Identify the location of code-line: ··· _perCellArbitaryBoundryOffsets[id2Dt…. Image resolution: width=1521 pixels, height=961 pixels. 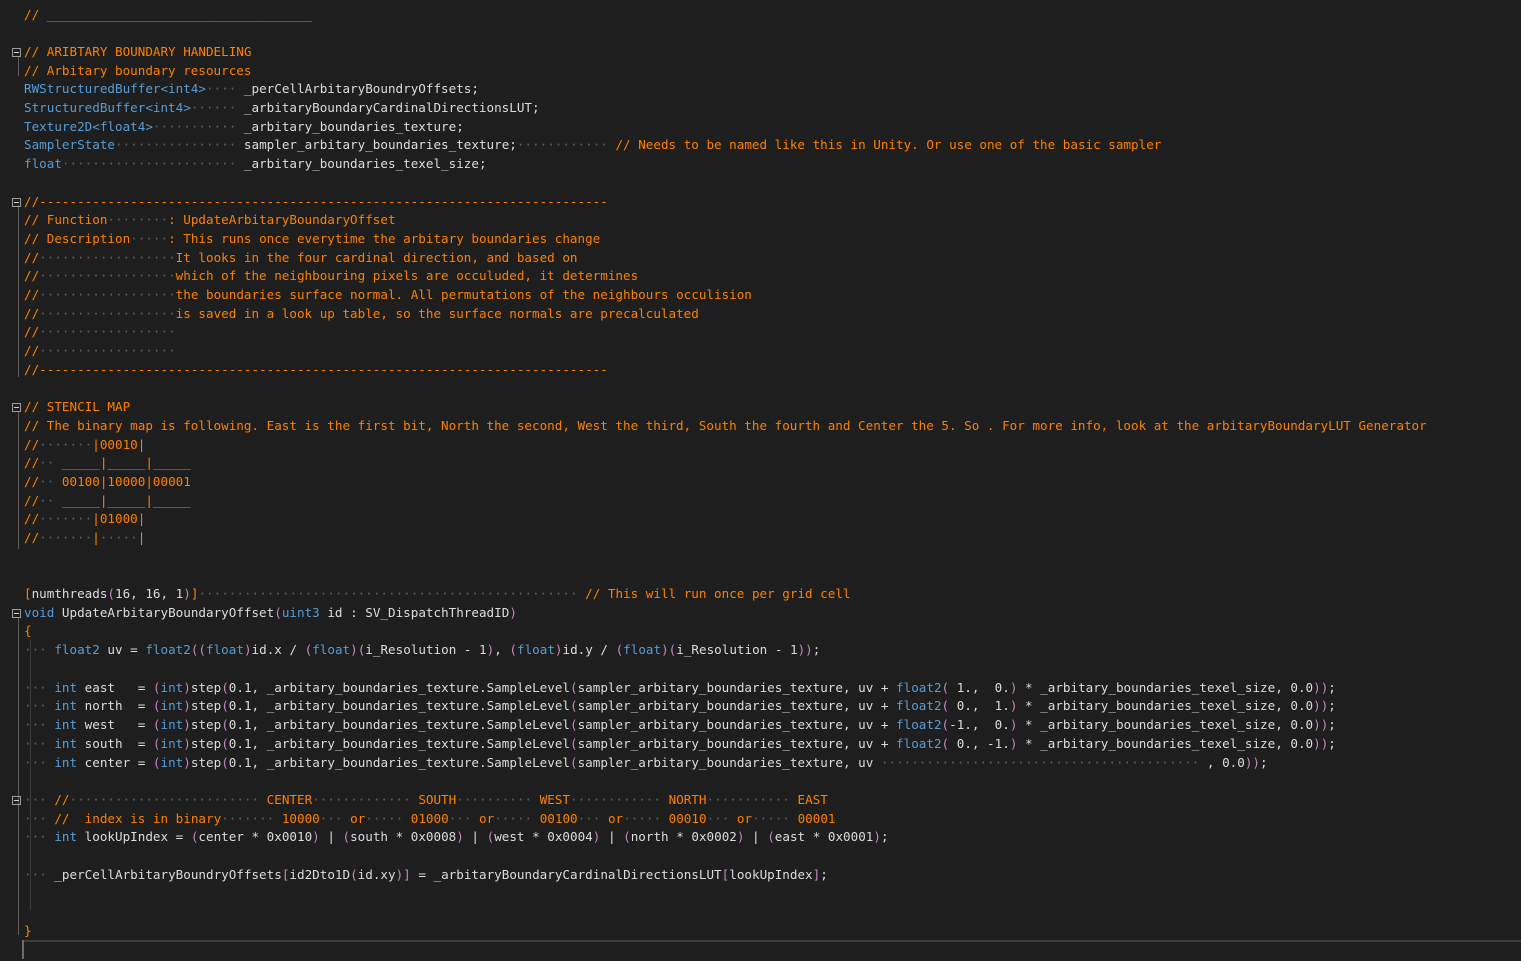
(426, 875).